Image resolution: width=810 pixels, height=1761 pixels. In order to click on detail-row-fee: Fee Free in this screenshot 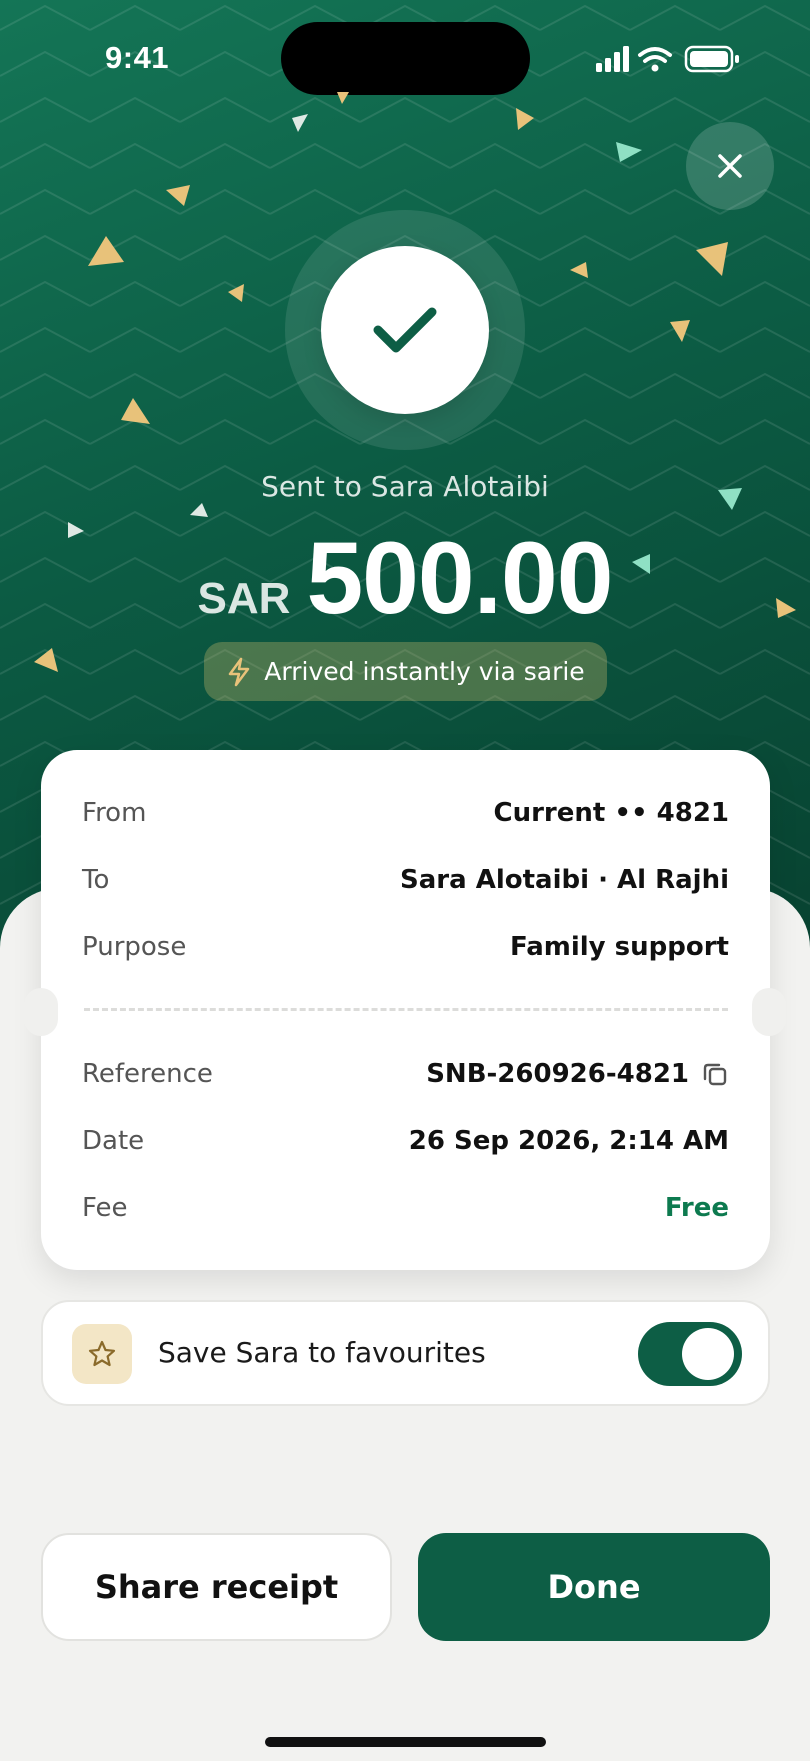, I will do `click(405, 1208)`.